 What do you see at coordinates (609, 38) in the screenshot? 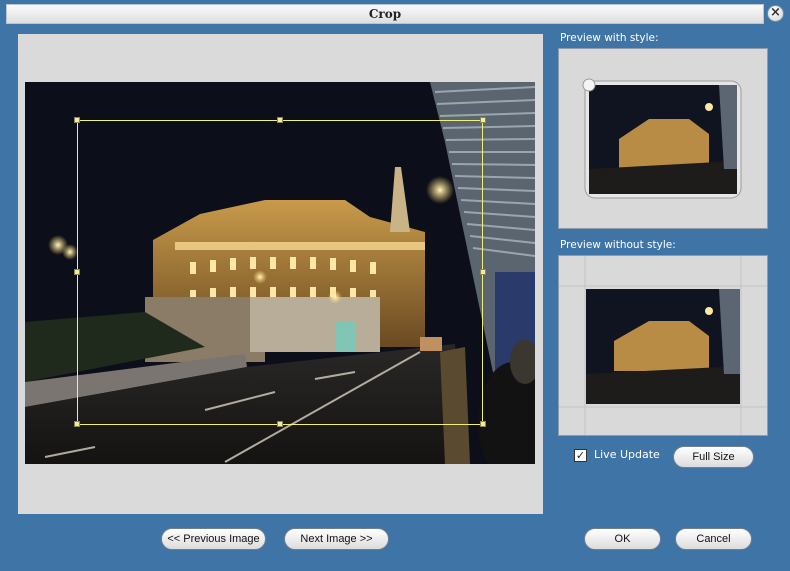
I see `preview-with-style-label: Preview with style:` at bounding box center [609, 38].